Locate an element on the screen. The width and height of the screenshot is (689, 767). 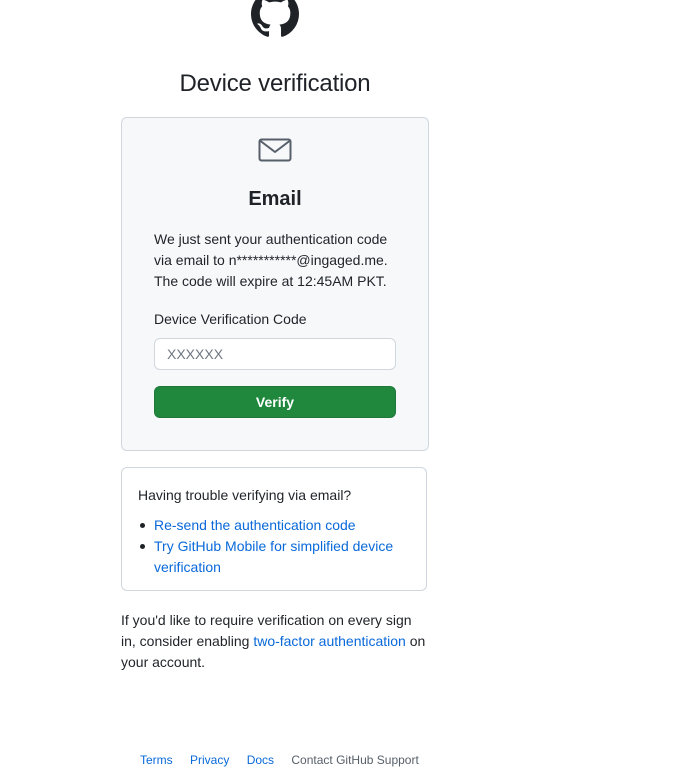
message-line: via email to n***********@ingaged.me. is located at coordinates (271, 260).